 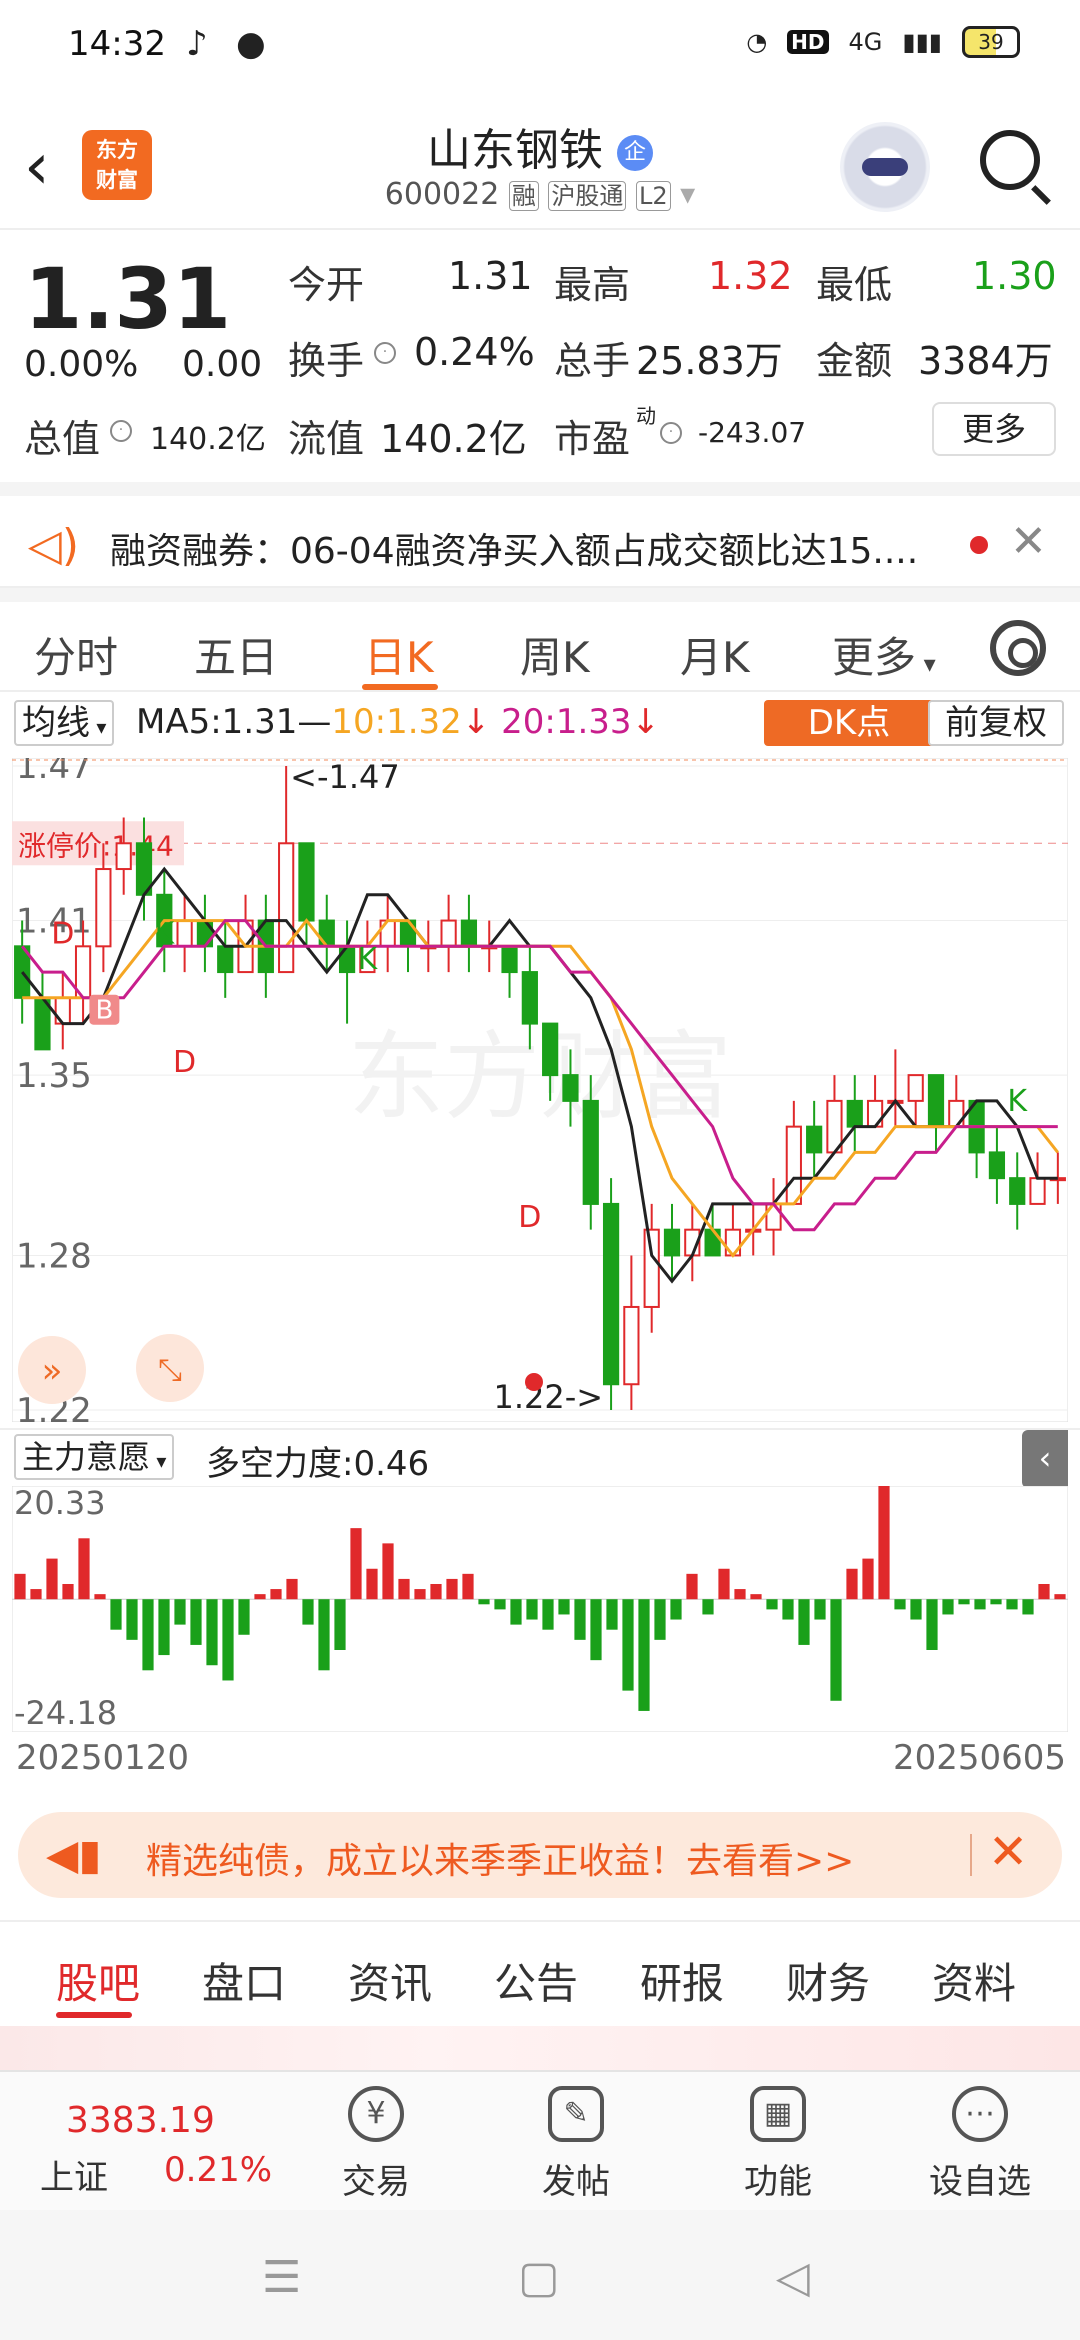 What do you see at coordinates (390, 1980) in the screenshot?
I see `tab-news: 资讯` at bounding box center [390, 1980].